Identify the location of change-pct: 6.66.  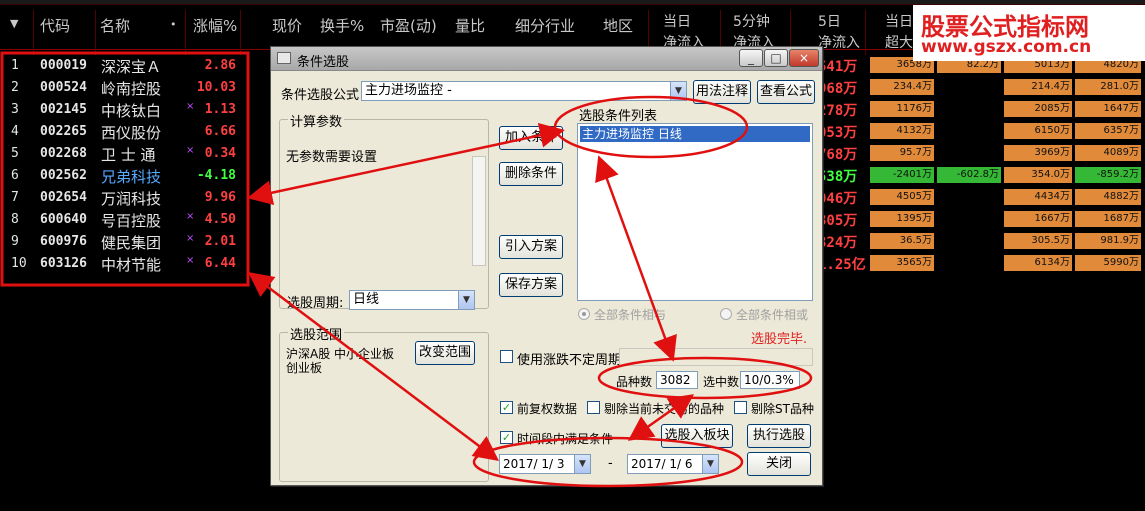
(220, 131).